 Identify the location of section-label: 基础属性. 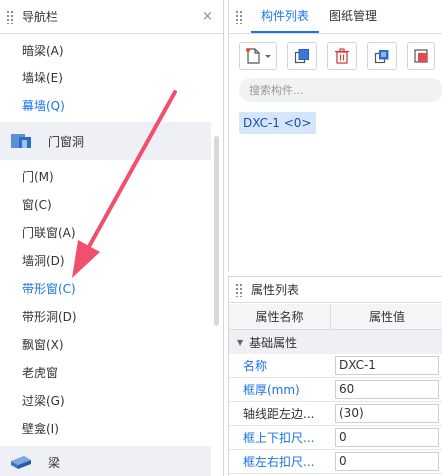
(273, 342).